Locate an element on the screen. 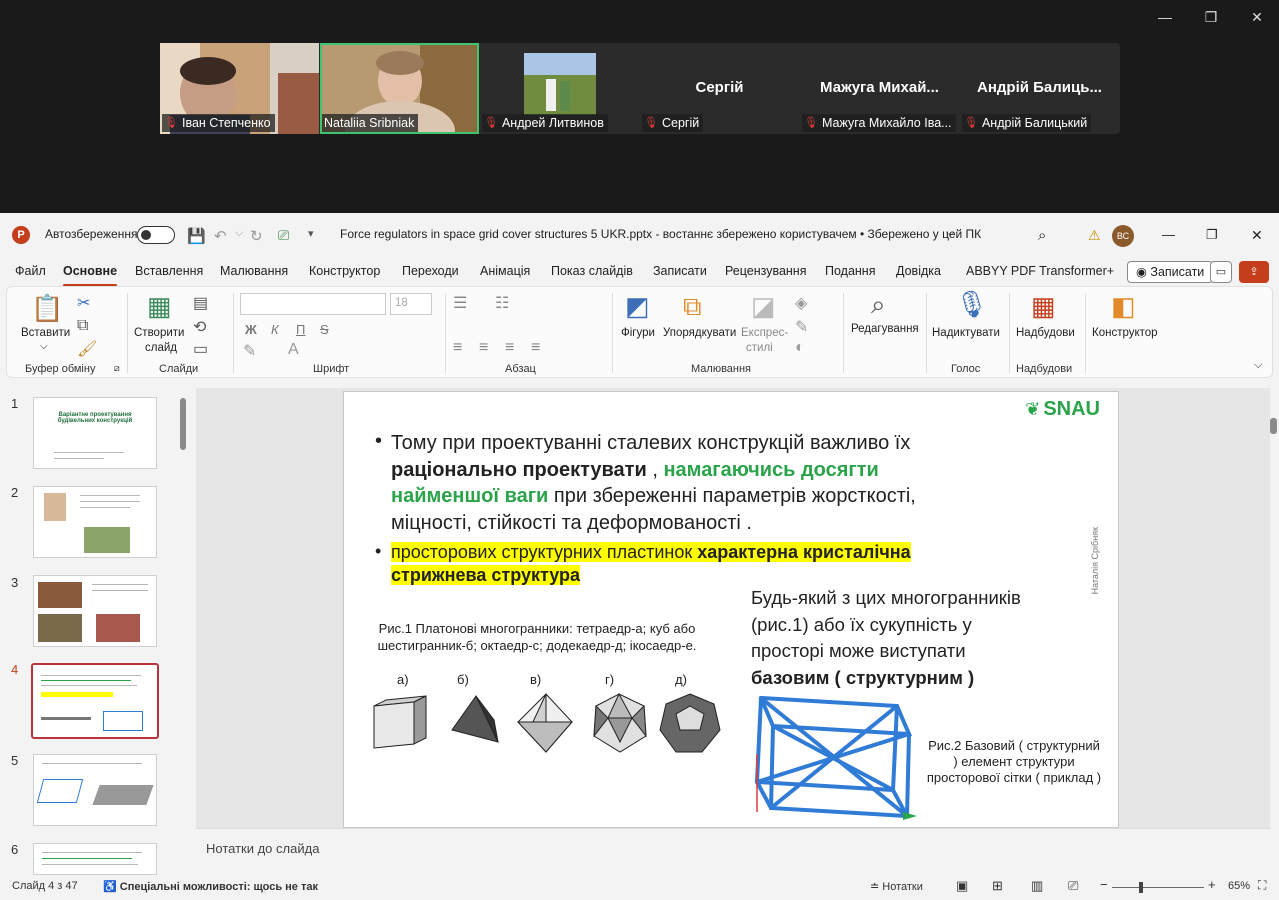 The width and height of the screenshot is (1279, 900). font-name-select is located at coordinates (313, 304).